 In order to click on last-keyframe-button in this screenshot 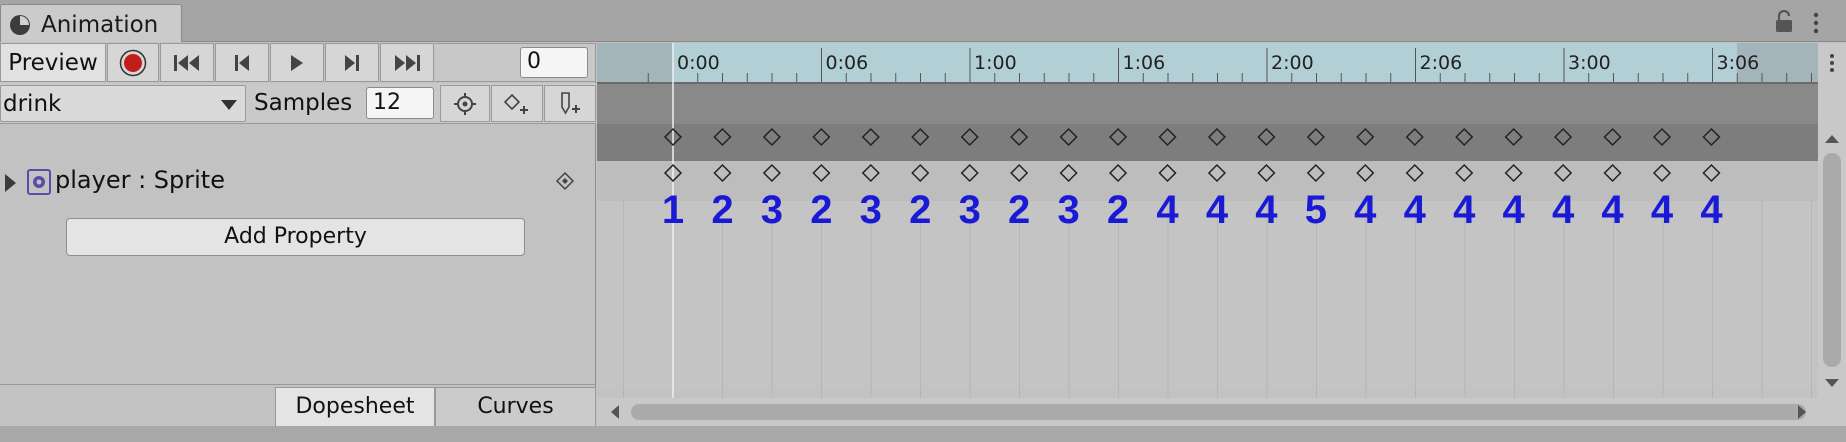, I will do `click(407, 62)`.